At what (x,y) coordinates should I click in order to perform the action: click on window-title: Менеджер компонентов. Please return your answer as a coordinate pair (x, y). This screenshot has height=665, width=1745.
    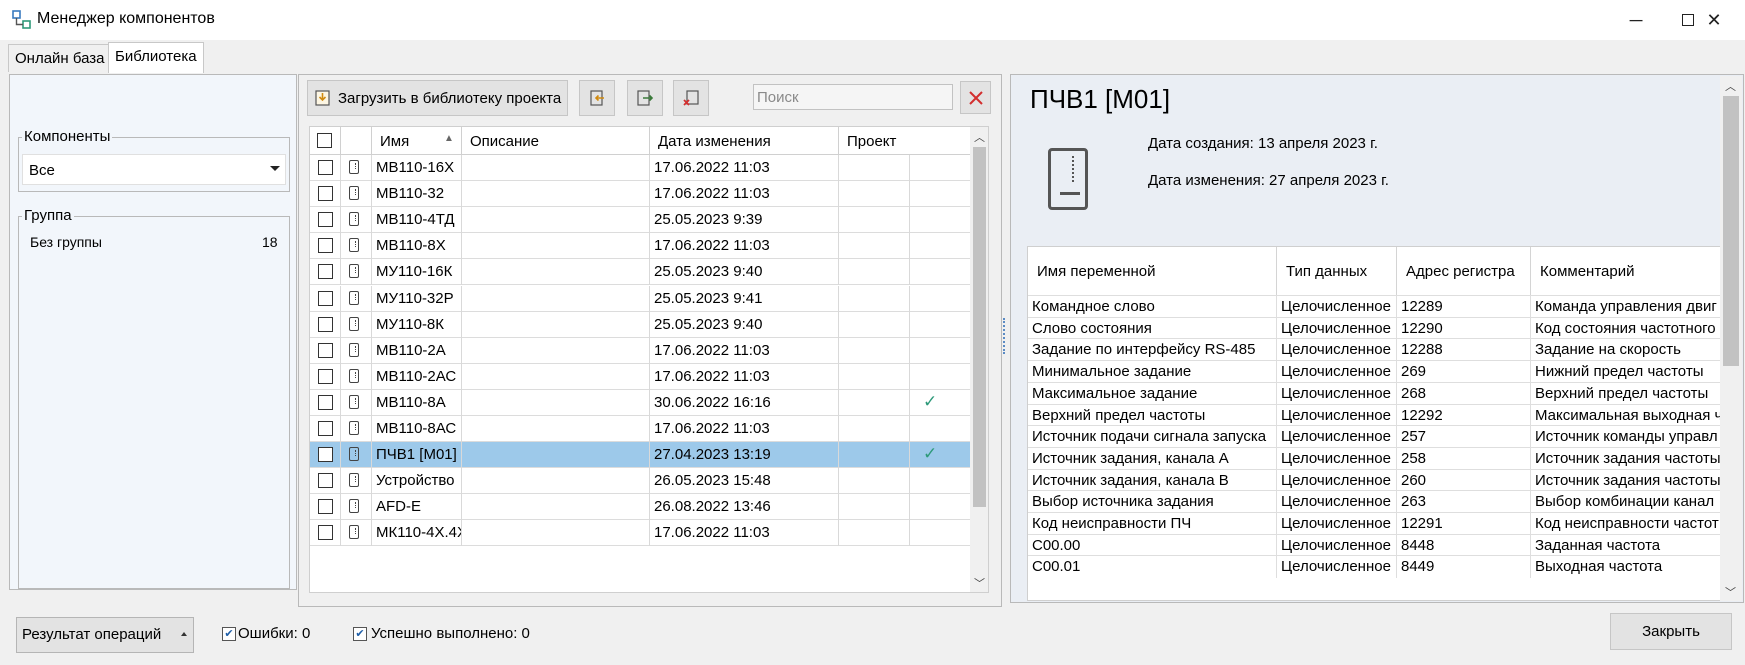
    Looking at the image, I should click on (126, 18).